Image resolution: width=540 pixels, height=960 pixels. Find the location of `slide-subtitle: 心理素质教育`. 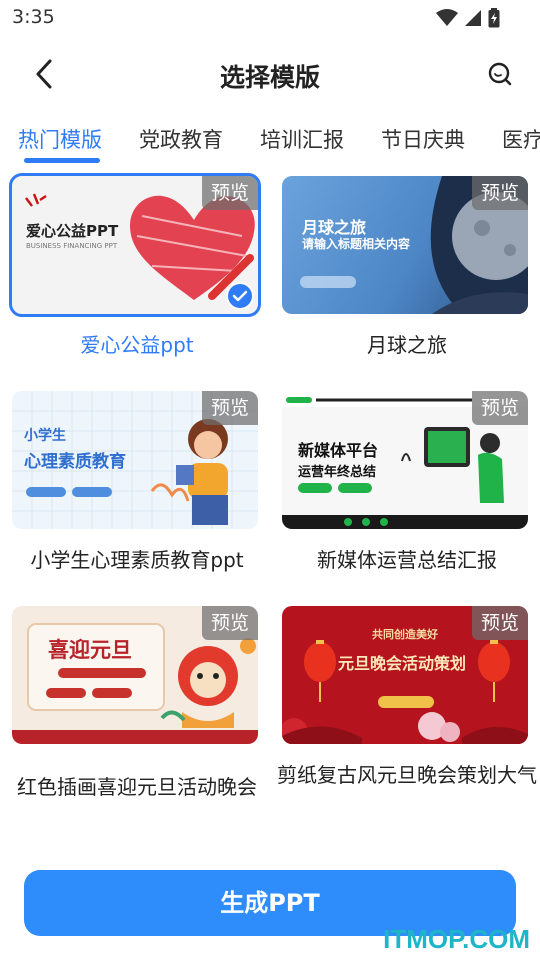

slide-subtitle: 心理素质教育 is located at coordinates (75, 462).